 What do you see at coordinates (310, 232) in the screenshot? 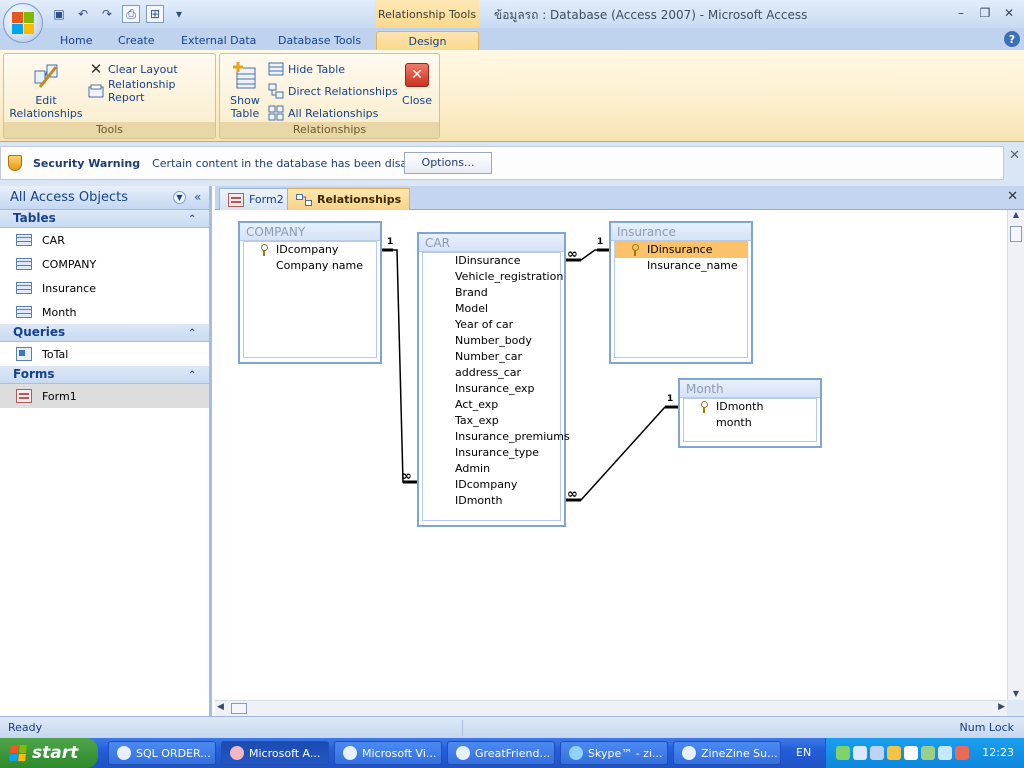
I see `field-list-title: COMPANY` at bounding box center [310, 232].